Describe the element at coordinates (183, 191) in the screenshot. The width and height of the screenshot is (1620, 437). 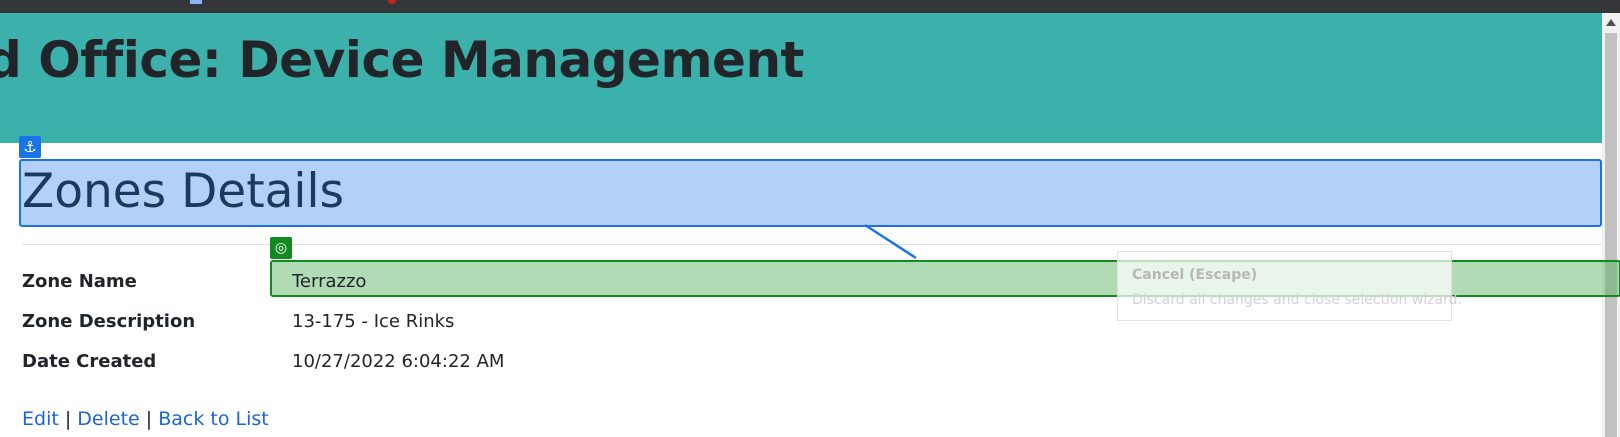
I see `page-title: Zones Details` at that location.